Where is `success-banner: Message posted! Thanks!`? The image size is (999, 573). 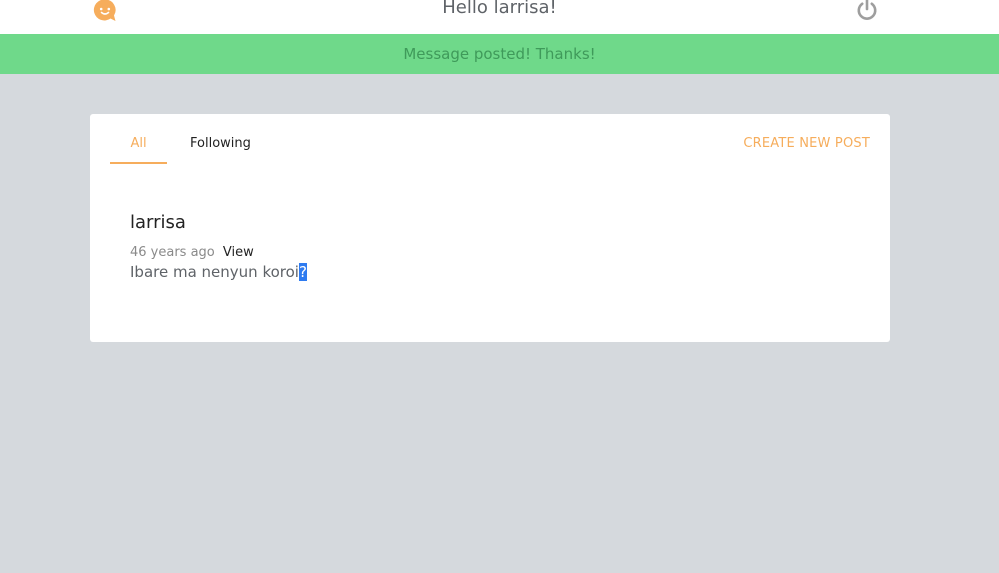
success-banner: Message posted! Thanks! is located at coordinates (499, 54).